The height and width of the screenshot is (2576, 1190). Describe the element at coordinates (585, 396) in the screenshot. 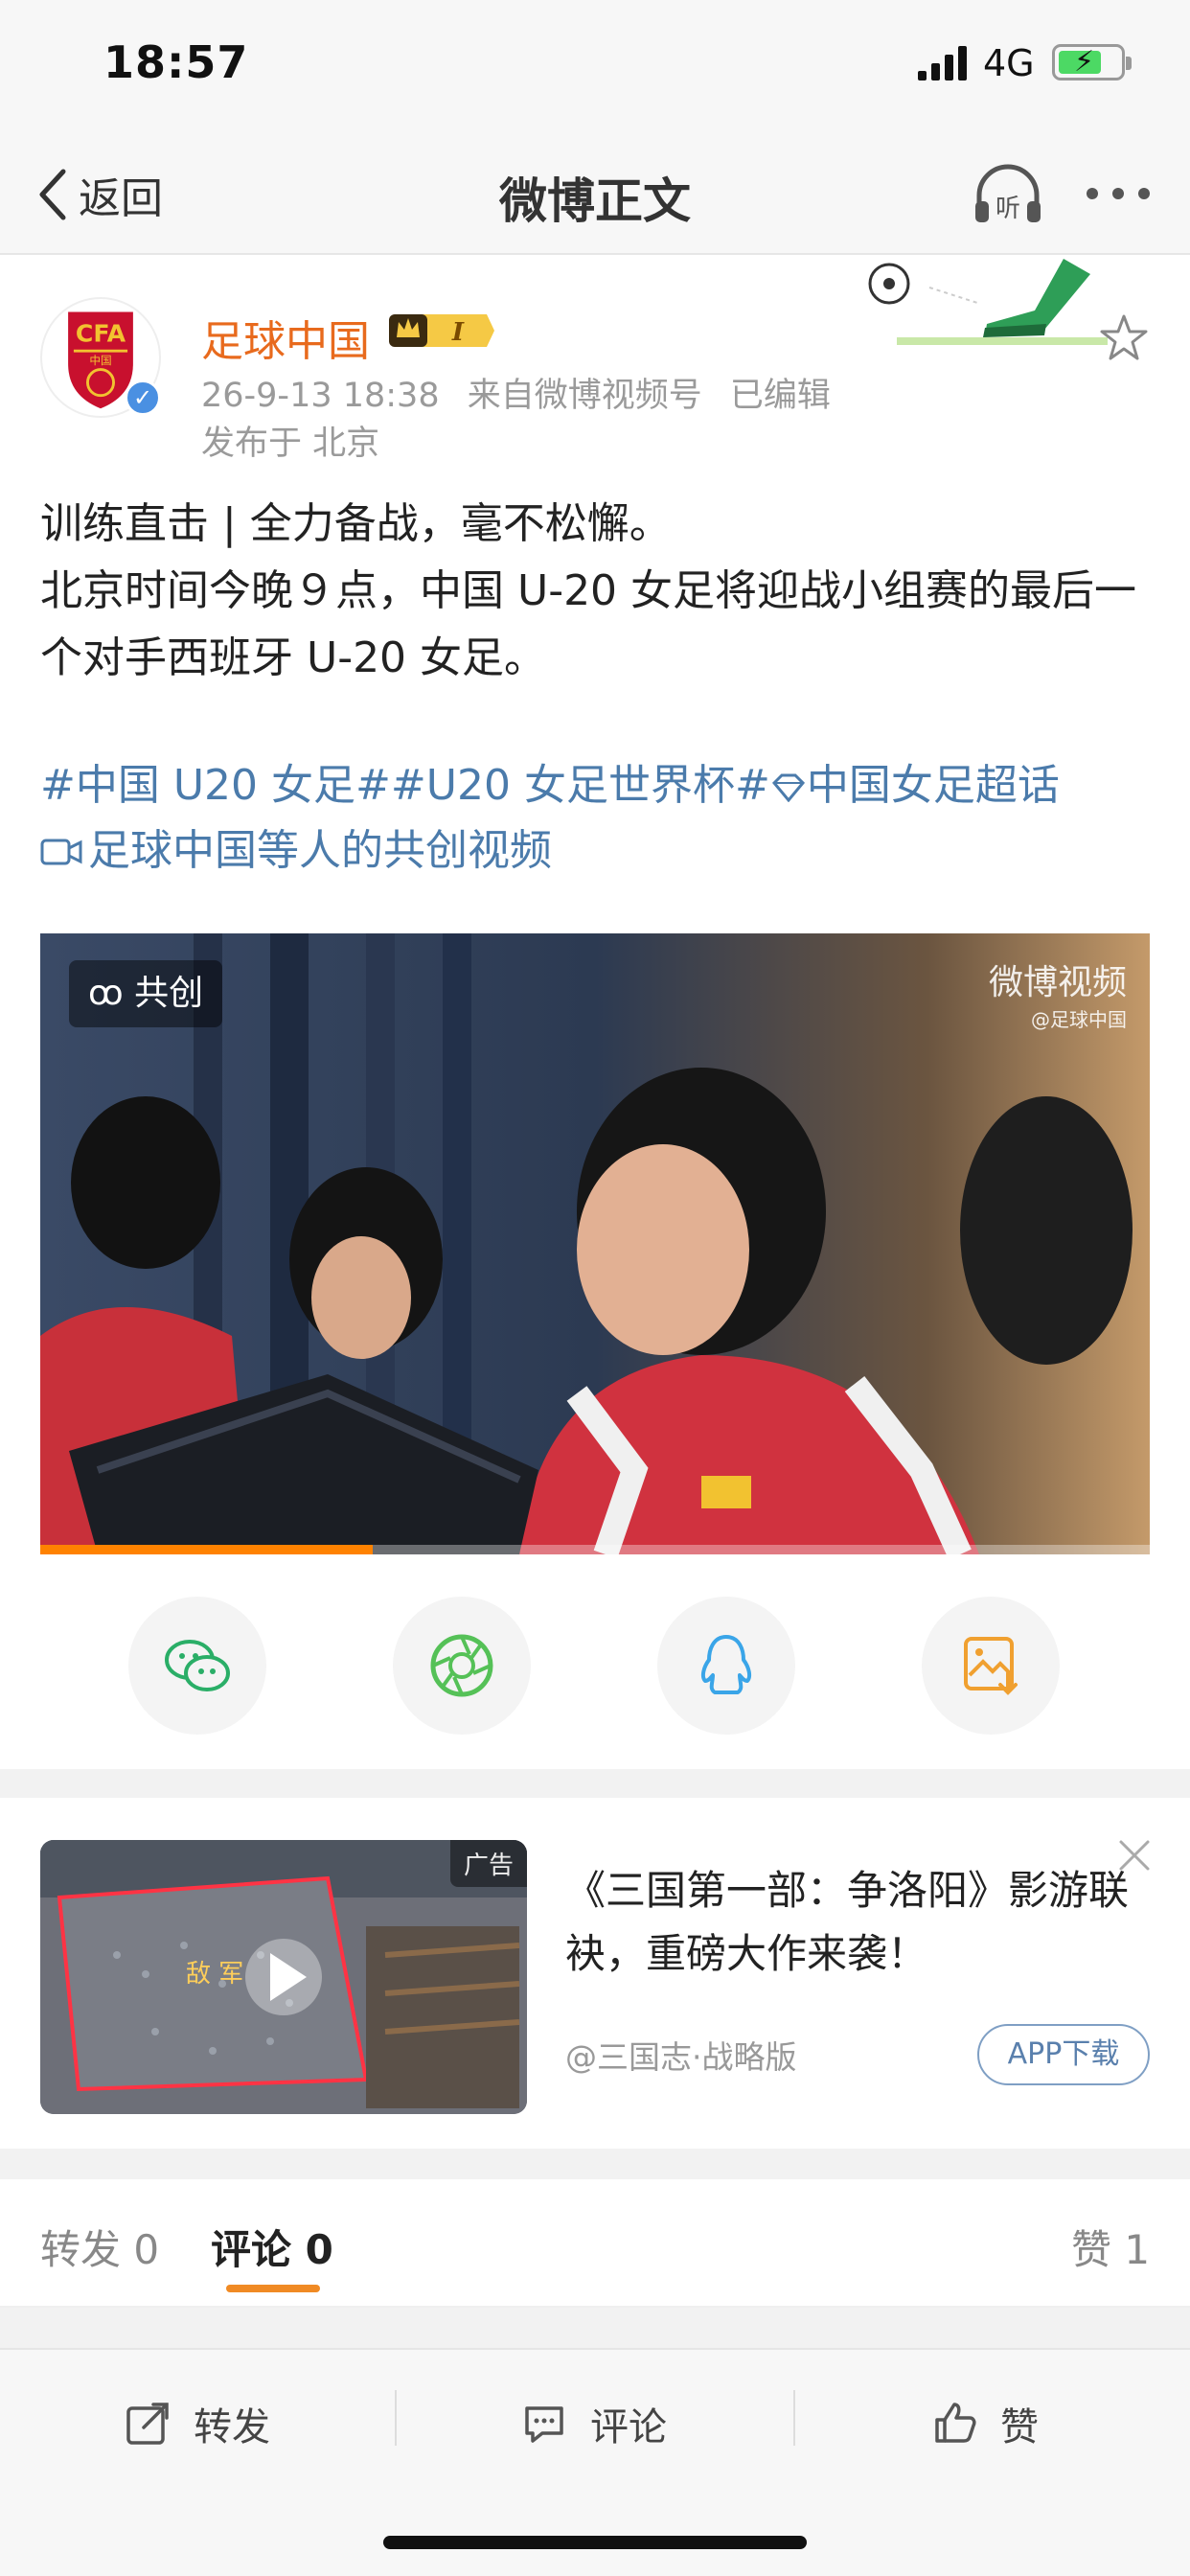

I see `post-source: 来自微博视频号` at that location.